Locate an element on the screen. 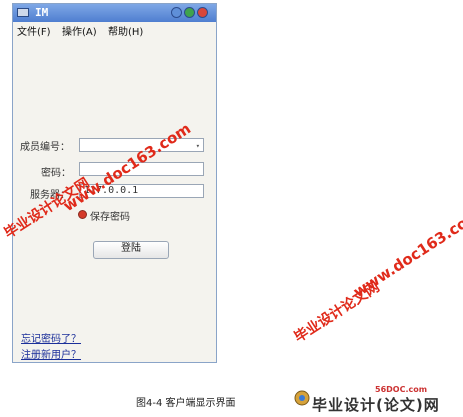 This screenshot has width=463, height=417. dropdown-icon: ▾ is located at coordinates (198, 146).